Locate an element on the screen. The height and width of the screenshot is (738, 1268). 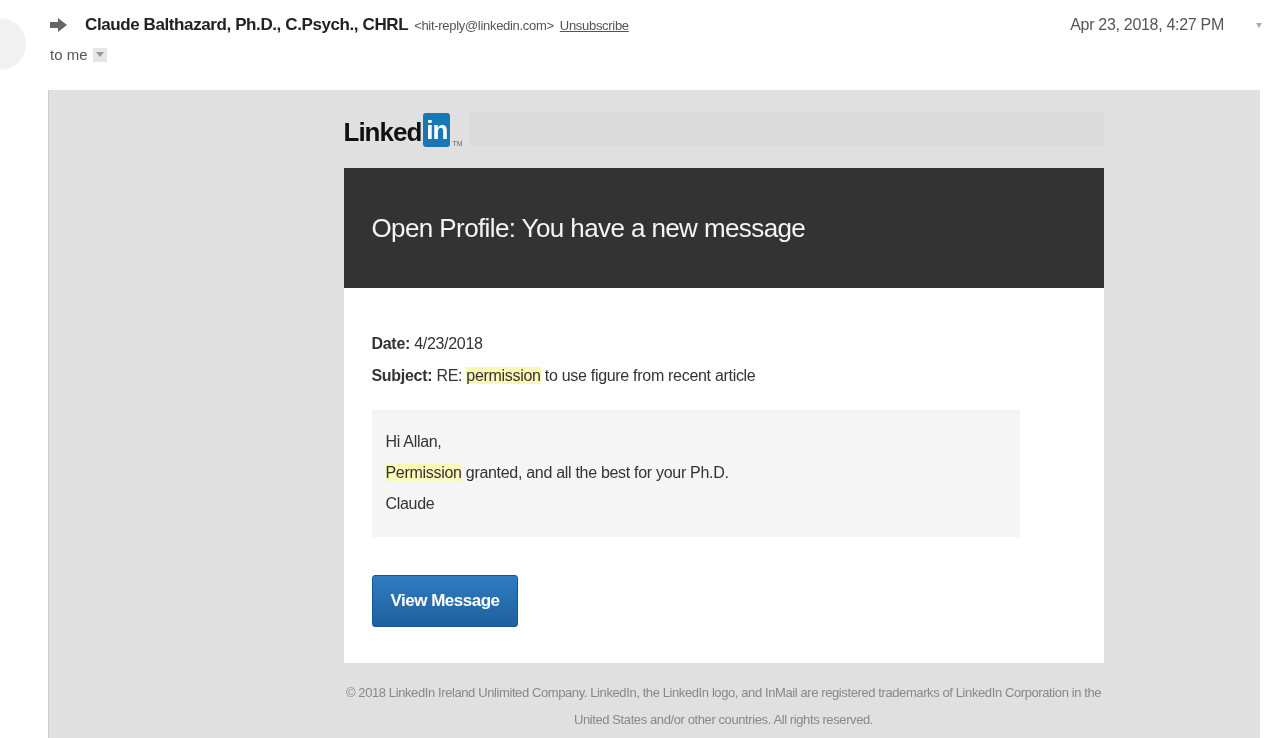
message-line: Permission granted, and all the best for your Ph.D. is located at coordinates (557, 473).